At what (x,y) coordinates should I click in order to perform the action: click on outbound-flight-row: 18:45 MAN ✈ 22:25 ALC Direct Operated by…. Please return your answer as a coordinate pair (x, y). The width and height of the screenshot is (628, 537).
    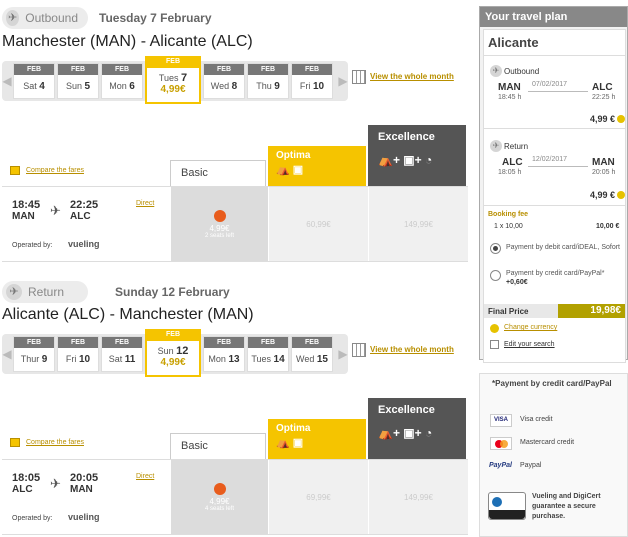
    Looking at the image, I should click on (235, 224).